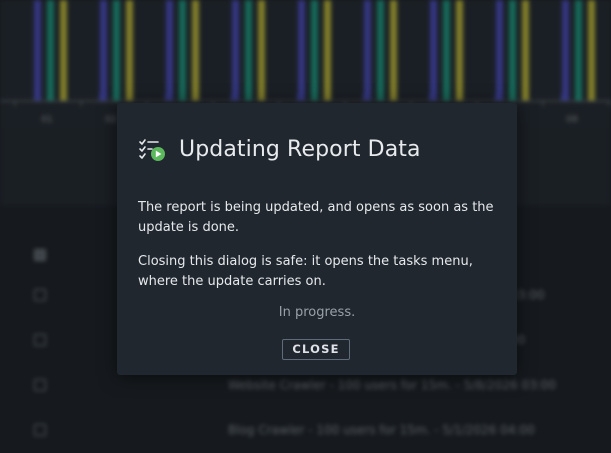 The height and width of the screenshot is (453, 611). I want to click on close-button: CLOSE, so click(316, 349).